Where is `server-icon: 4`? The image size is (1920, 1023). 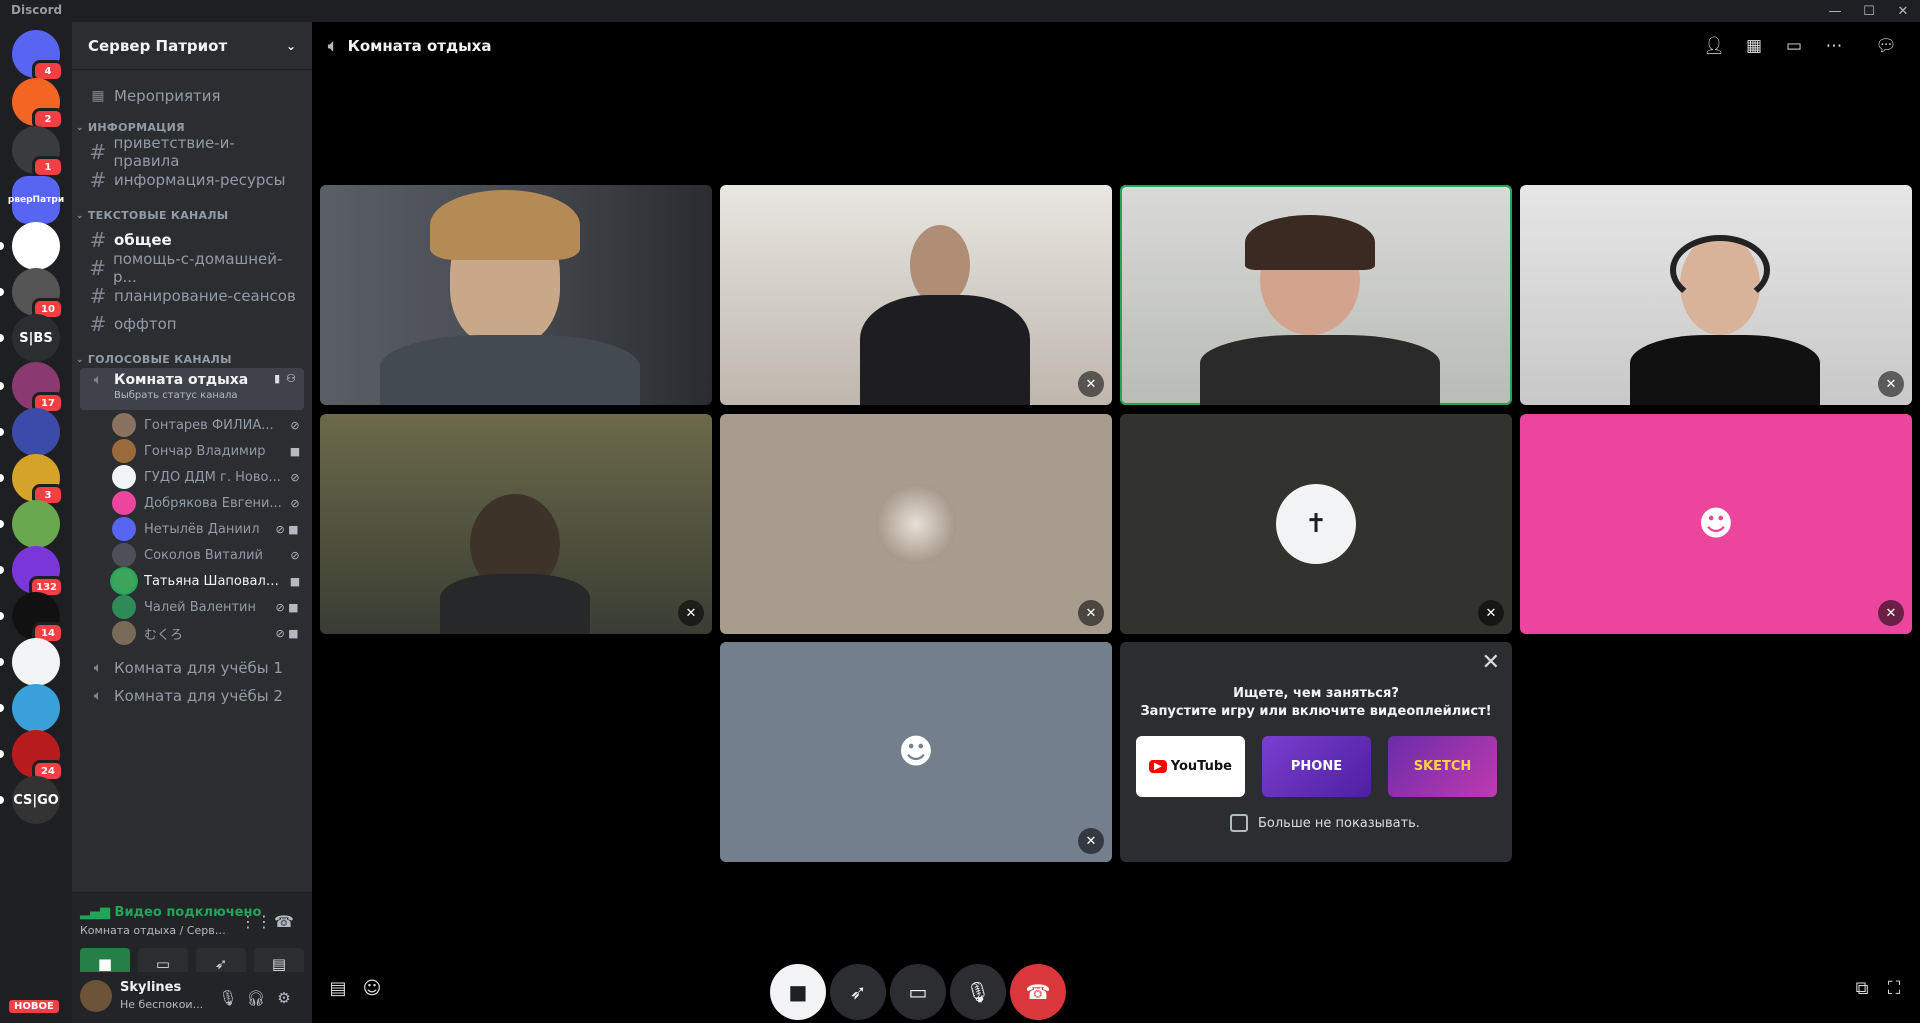
server-icon: 4 is located at coordinates (38, 56).